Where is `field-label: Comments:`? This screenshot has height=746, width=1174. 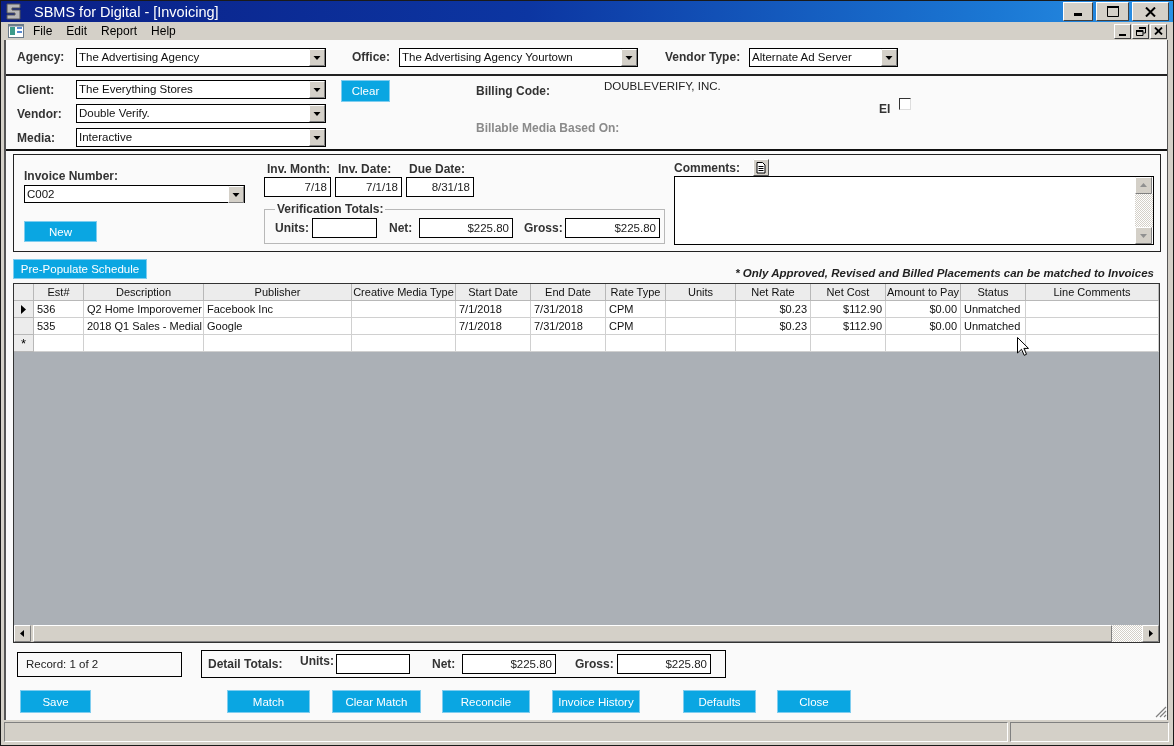 field-label: Comments: is located at coordinates (707, 168).